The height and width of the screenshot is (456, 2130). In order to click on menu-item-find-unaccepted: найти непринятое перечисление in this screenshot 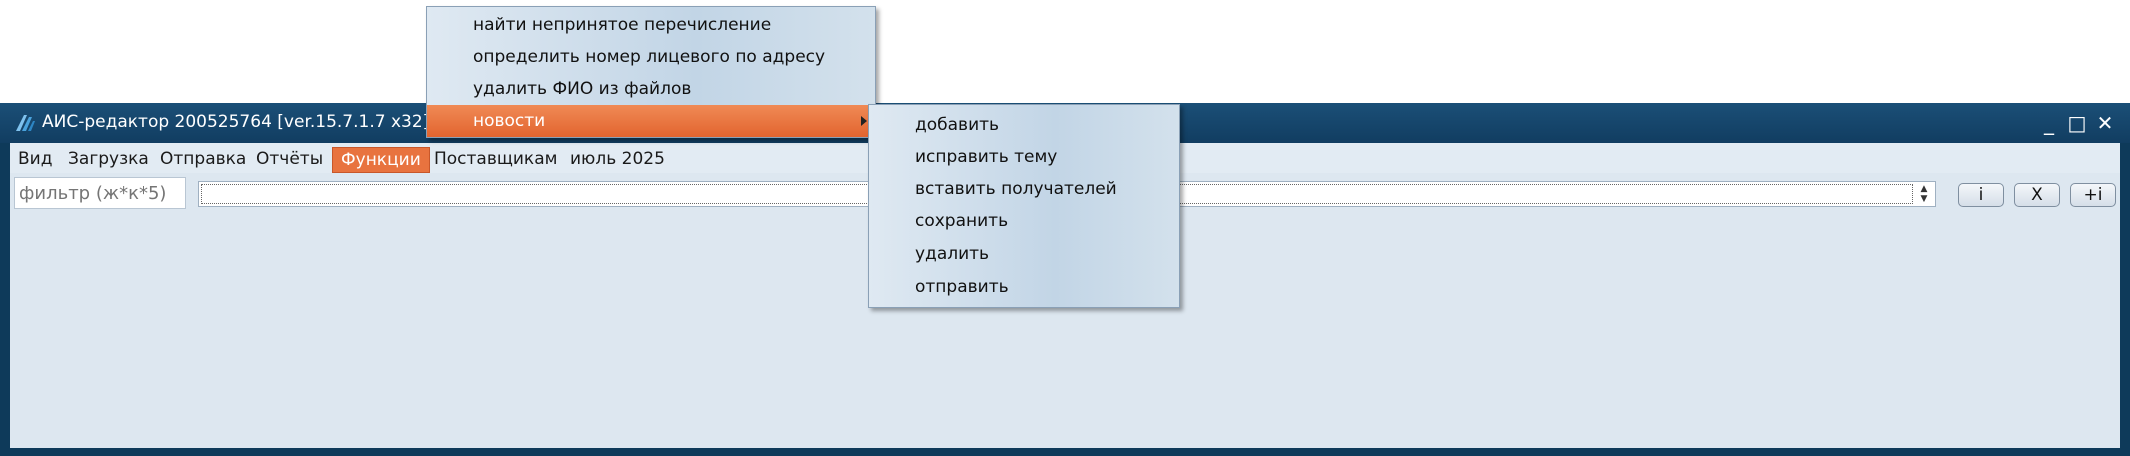, I will do `click(651, 25)`.